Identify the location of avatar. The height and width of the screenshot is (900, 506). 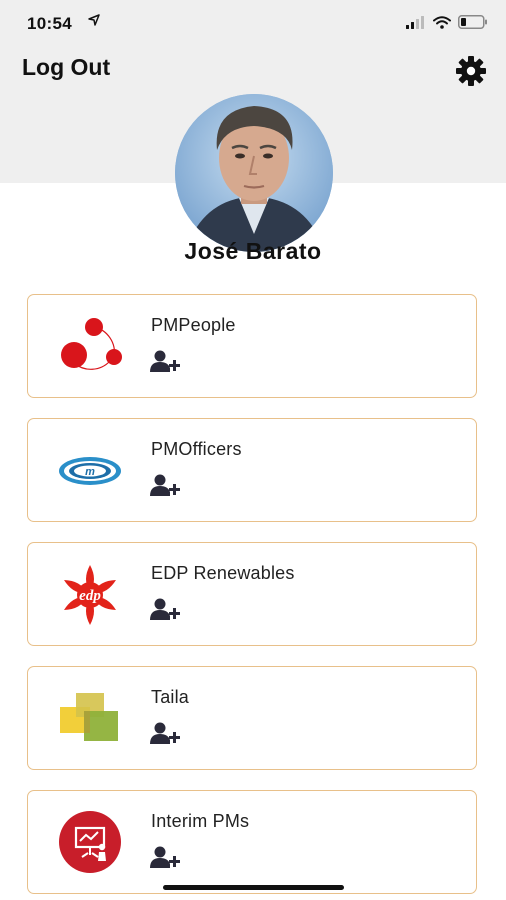
(254, 173).